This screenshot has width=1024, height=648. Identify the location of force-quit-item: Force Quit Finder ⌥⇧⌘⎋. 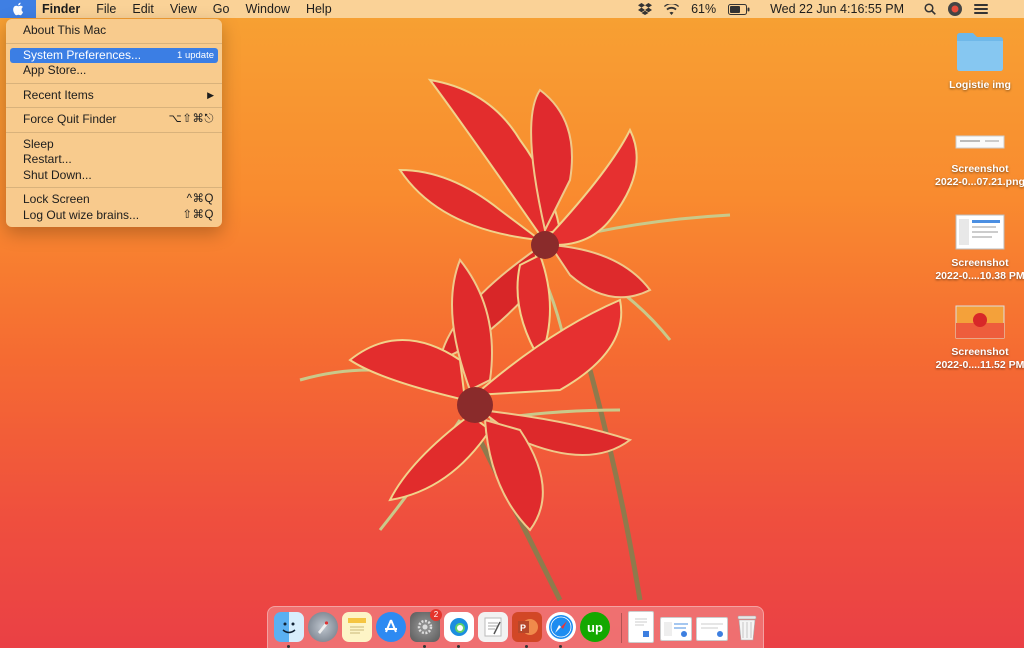
(114, 120).